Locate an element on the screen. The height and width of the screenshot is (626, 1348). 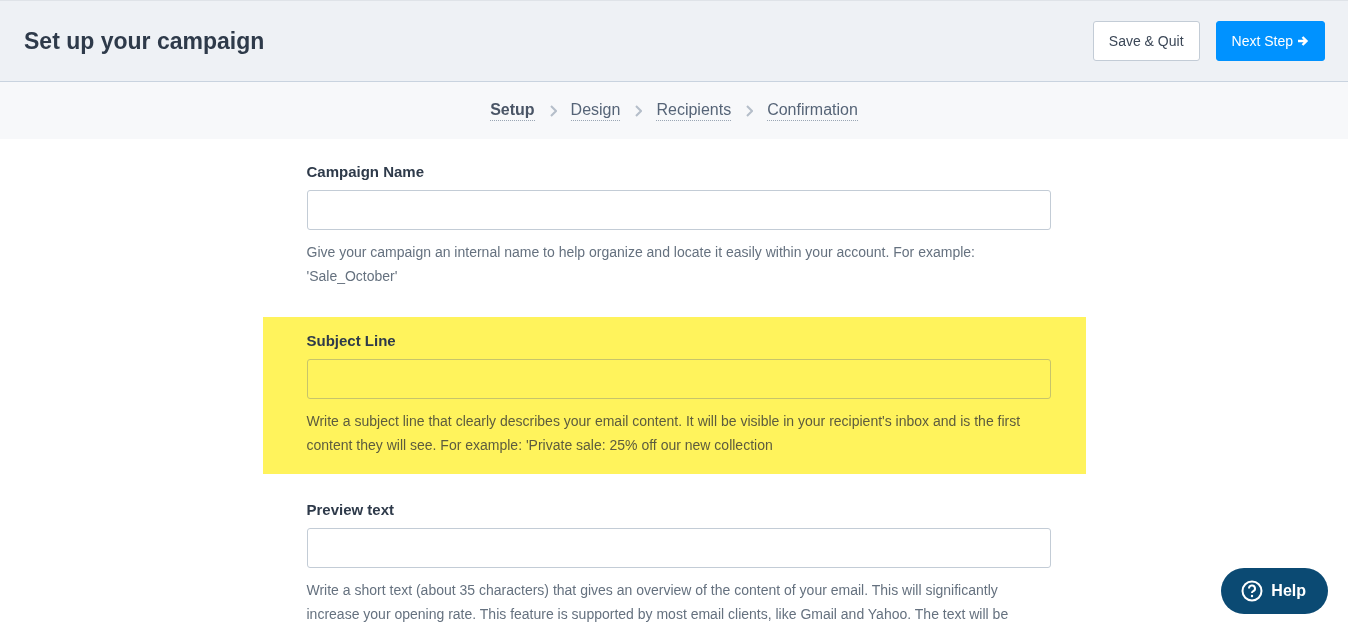
save-quit-button: Save & Quit is located at coordinates (1146, 41).